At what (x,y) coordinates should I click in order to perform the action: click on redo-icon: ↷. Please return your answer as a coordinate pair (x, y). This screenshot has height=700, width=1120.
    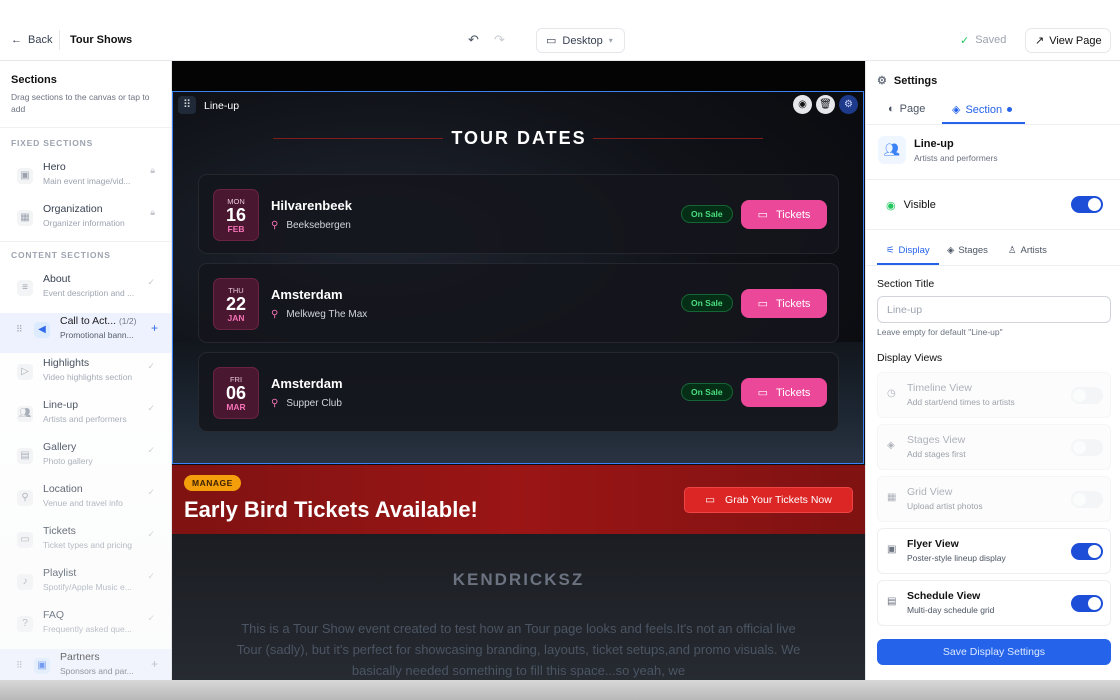
    Looking at the image, I should click on (499, 40).